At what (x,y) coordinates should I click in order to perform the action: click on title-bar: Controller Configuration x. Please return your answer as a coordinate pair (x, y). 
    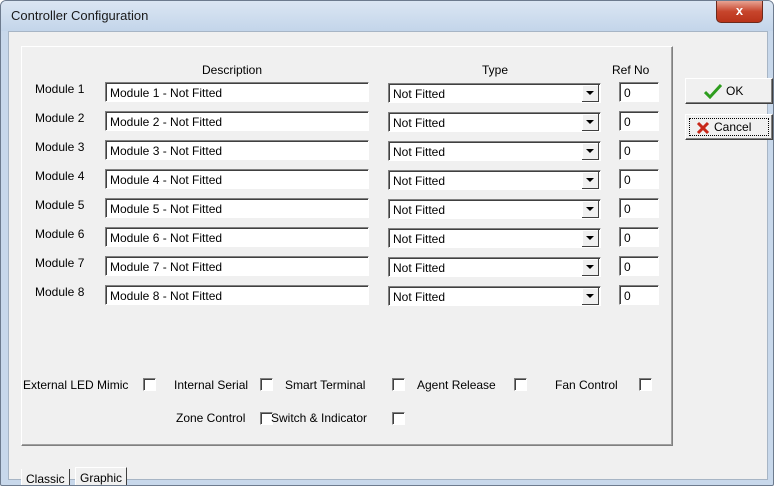
    Looking at the image, I should click on (387, 16).